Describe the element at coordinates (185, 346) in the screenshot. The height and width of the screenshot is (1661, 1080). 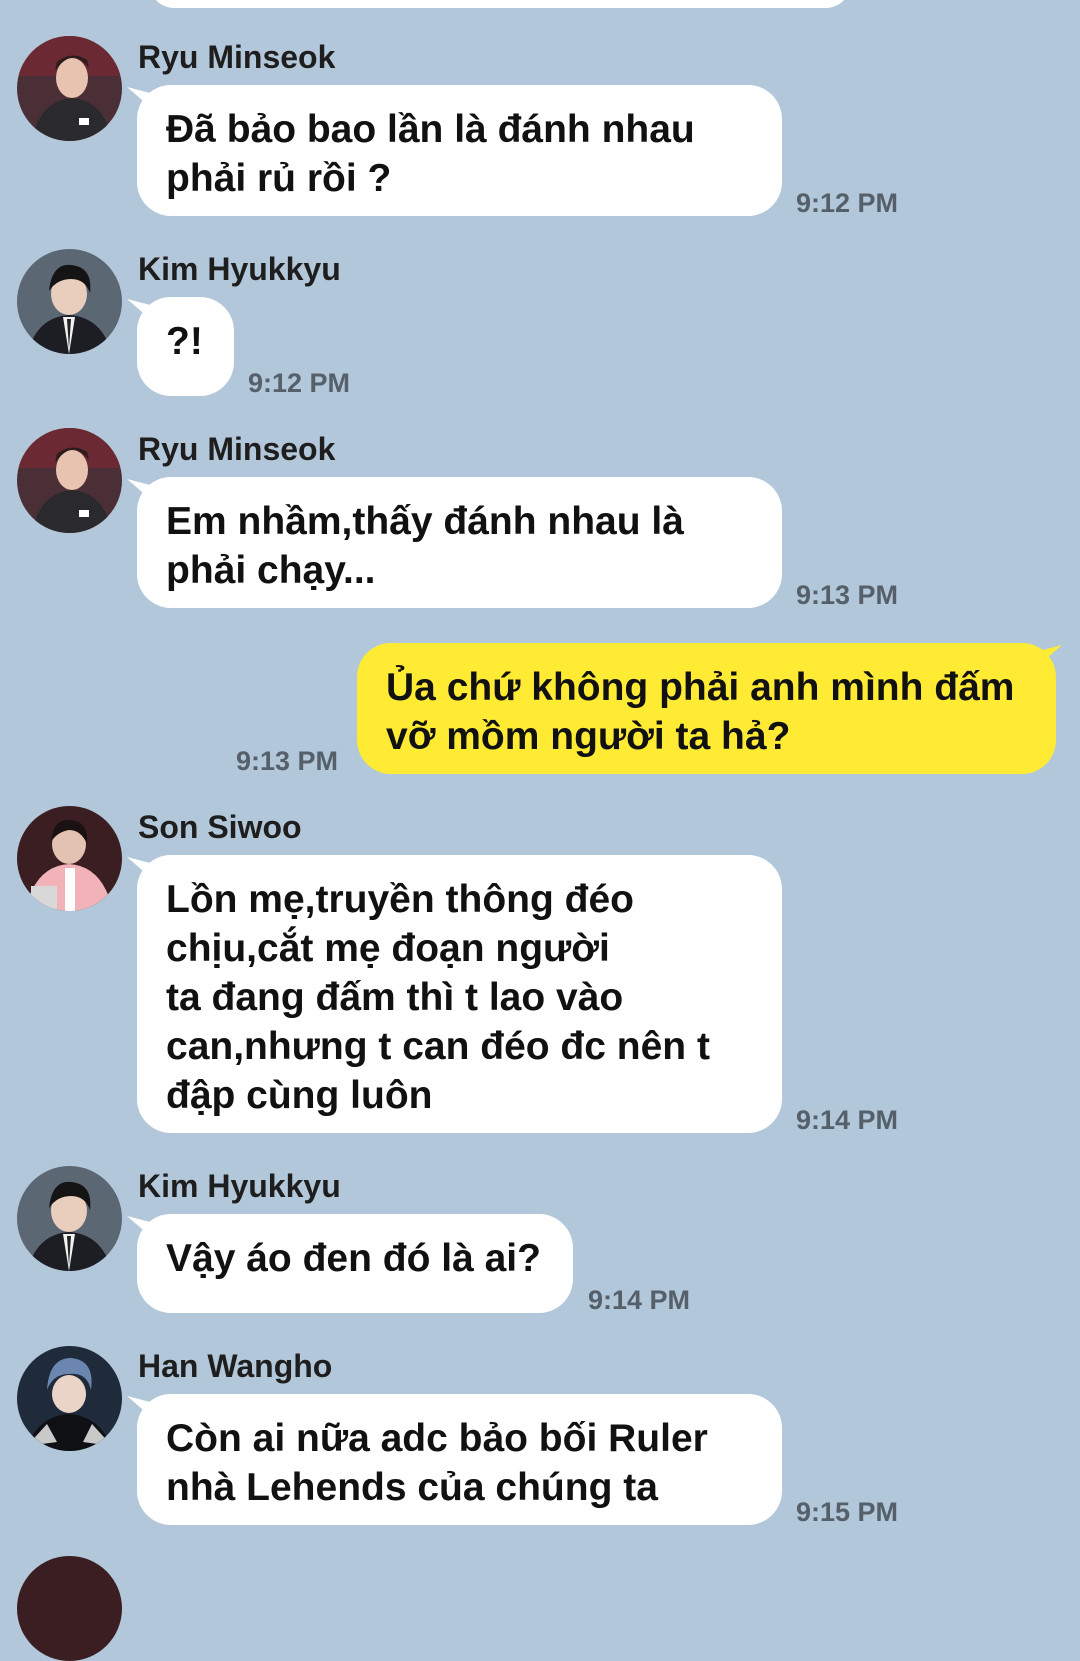
I see `message-bubble: ?!` at that location.